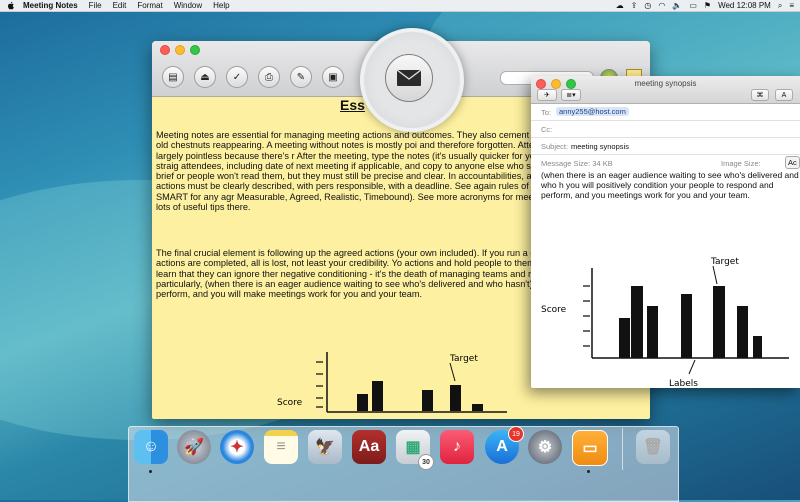 The image size is (800, 502). Describe the element at coordinates (665, 146) in the screenshot. I see `subject-field: Subject: meeting synopsis` at that location.